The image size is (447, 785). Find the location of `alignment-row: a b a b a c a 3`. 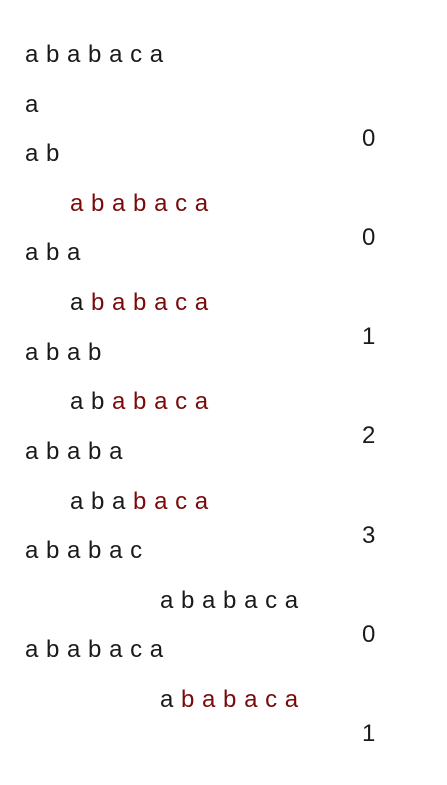

alignment-row: a b a b a c a 3 is located at coordinates (223, 500).